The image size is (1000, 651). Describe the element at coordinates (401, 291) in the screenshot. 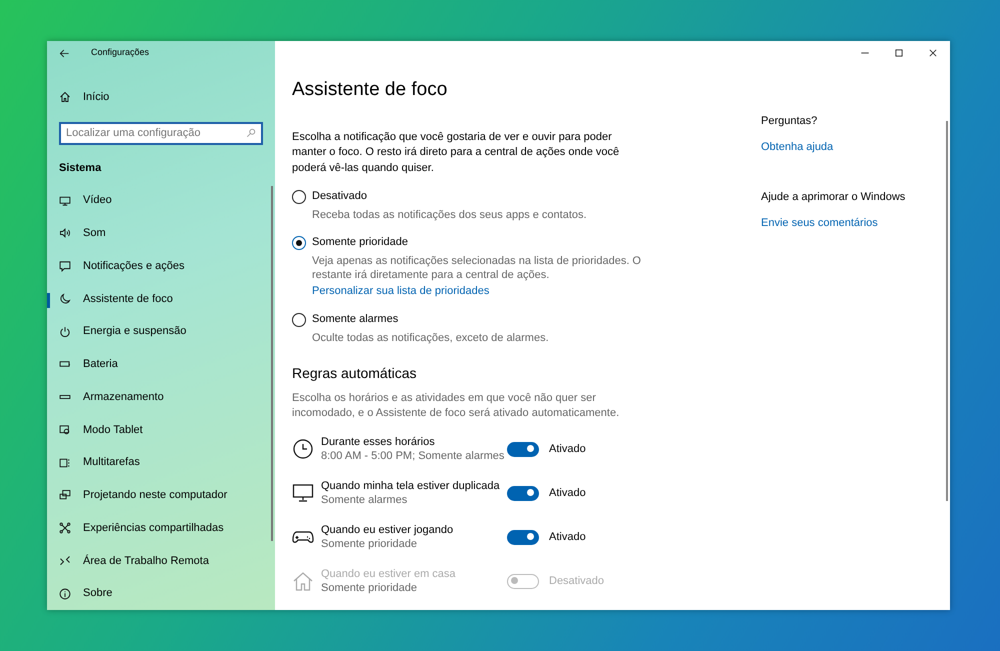

I see `link: Personalizar sua lista de prioridades` at that location.